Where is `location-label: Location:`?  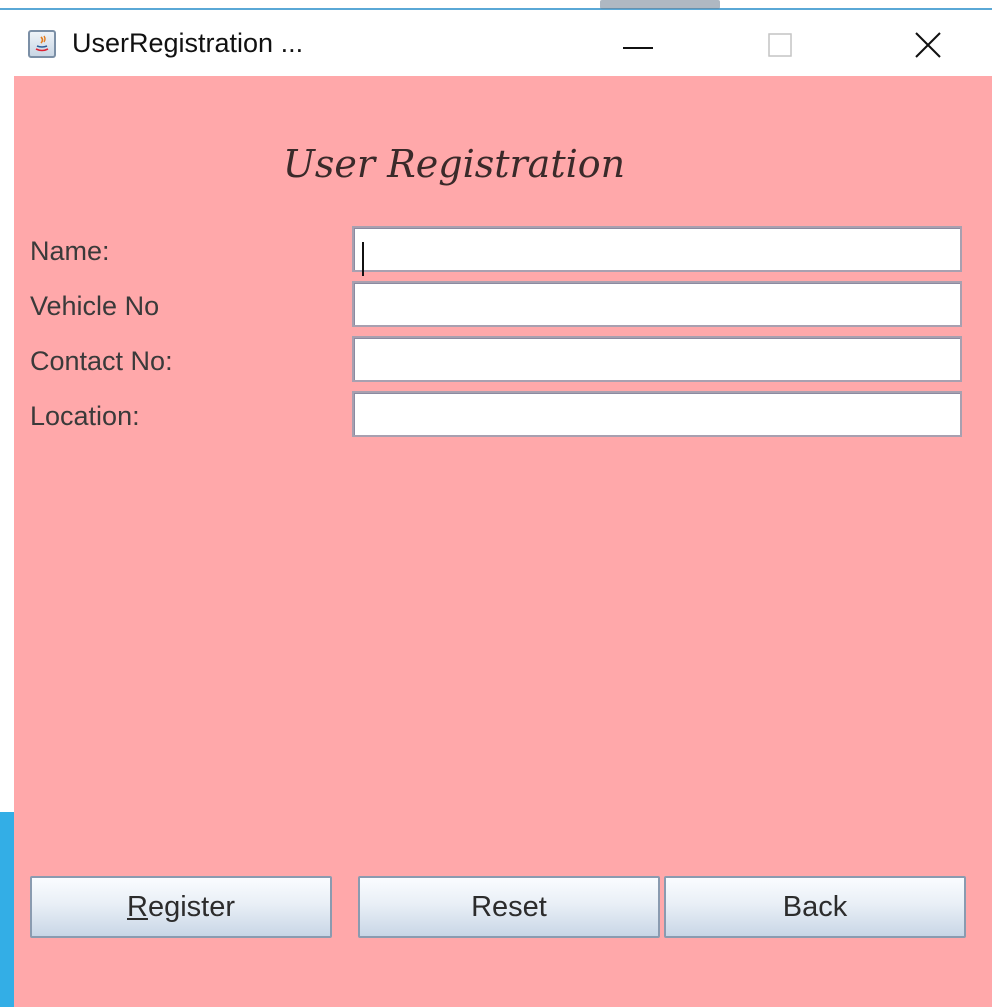 location-label: Location: is located at coordinates (85, 416).